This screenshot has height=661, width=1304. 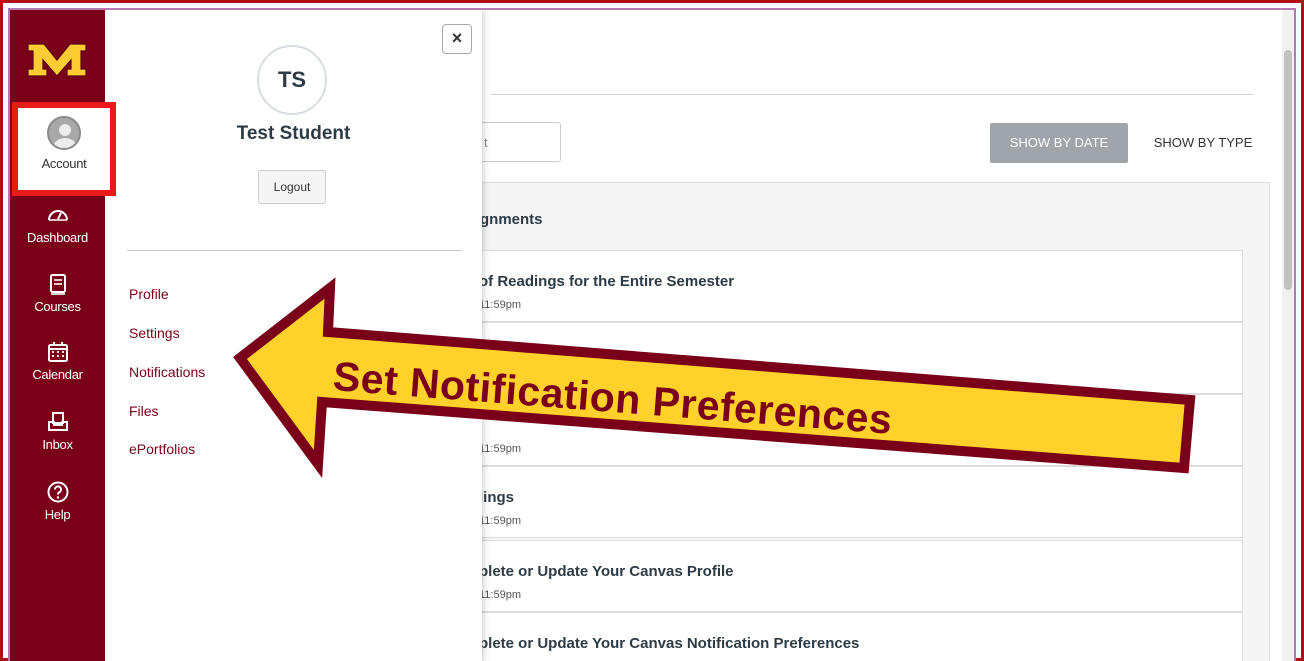 What do you see at coordinates (518, 142) in the screenshot?
I see `search-input: t` at bounding box center [518, 142].